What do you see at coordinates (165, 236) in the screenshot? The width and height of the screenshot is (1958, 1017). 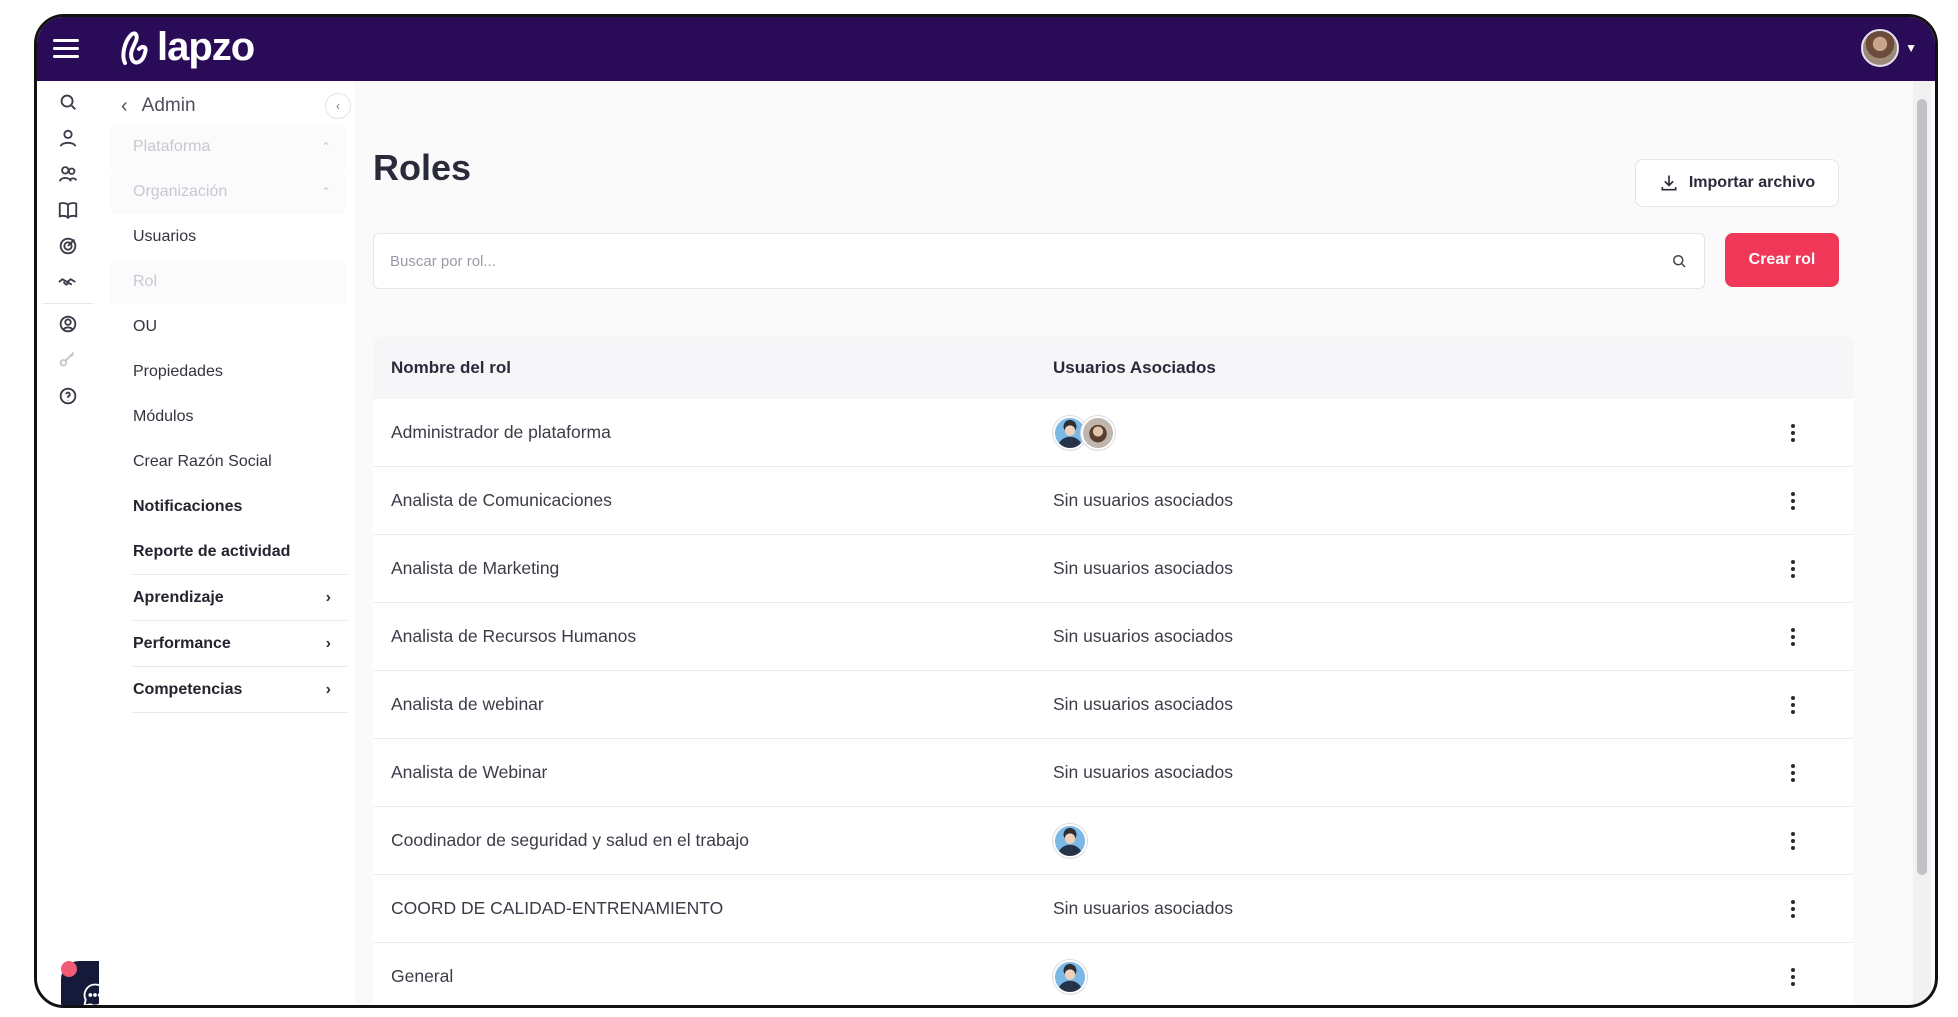 I see `sidebar-item-label: Usuarios` at bounding box center [165, 236].